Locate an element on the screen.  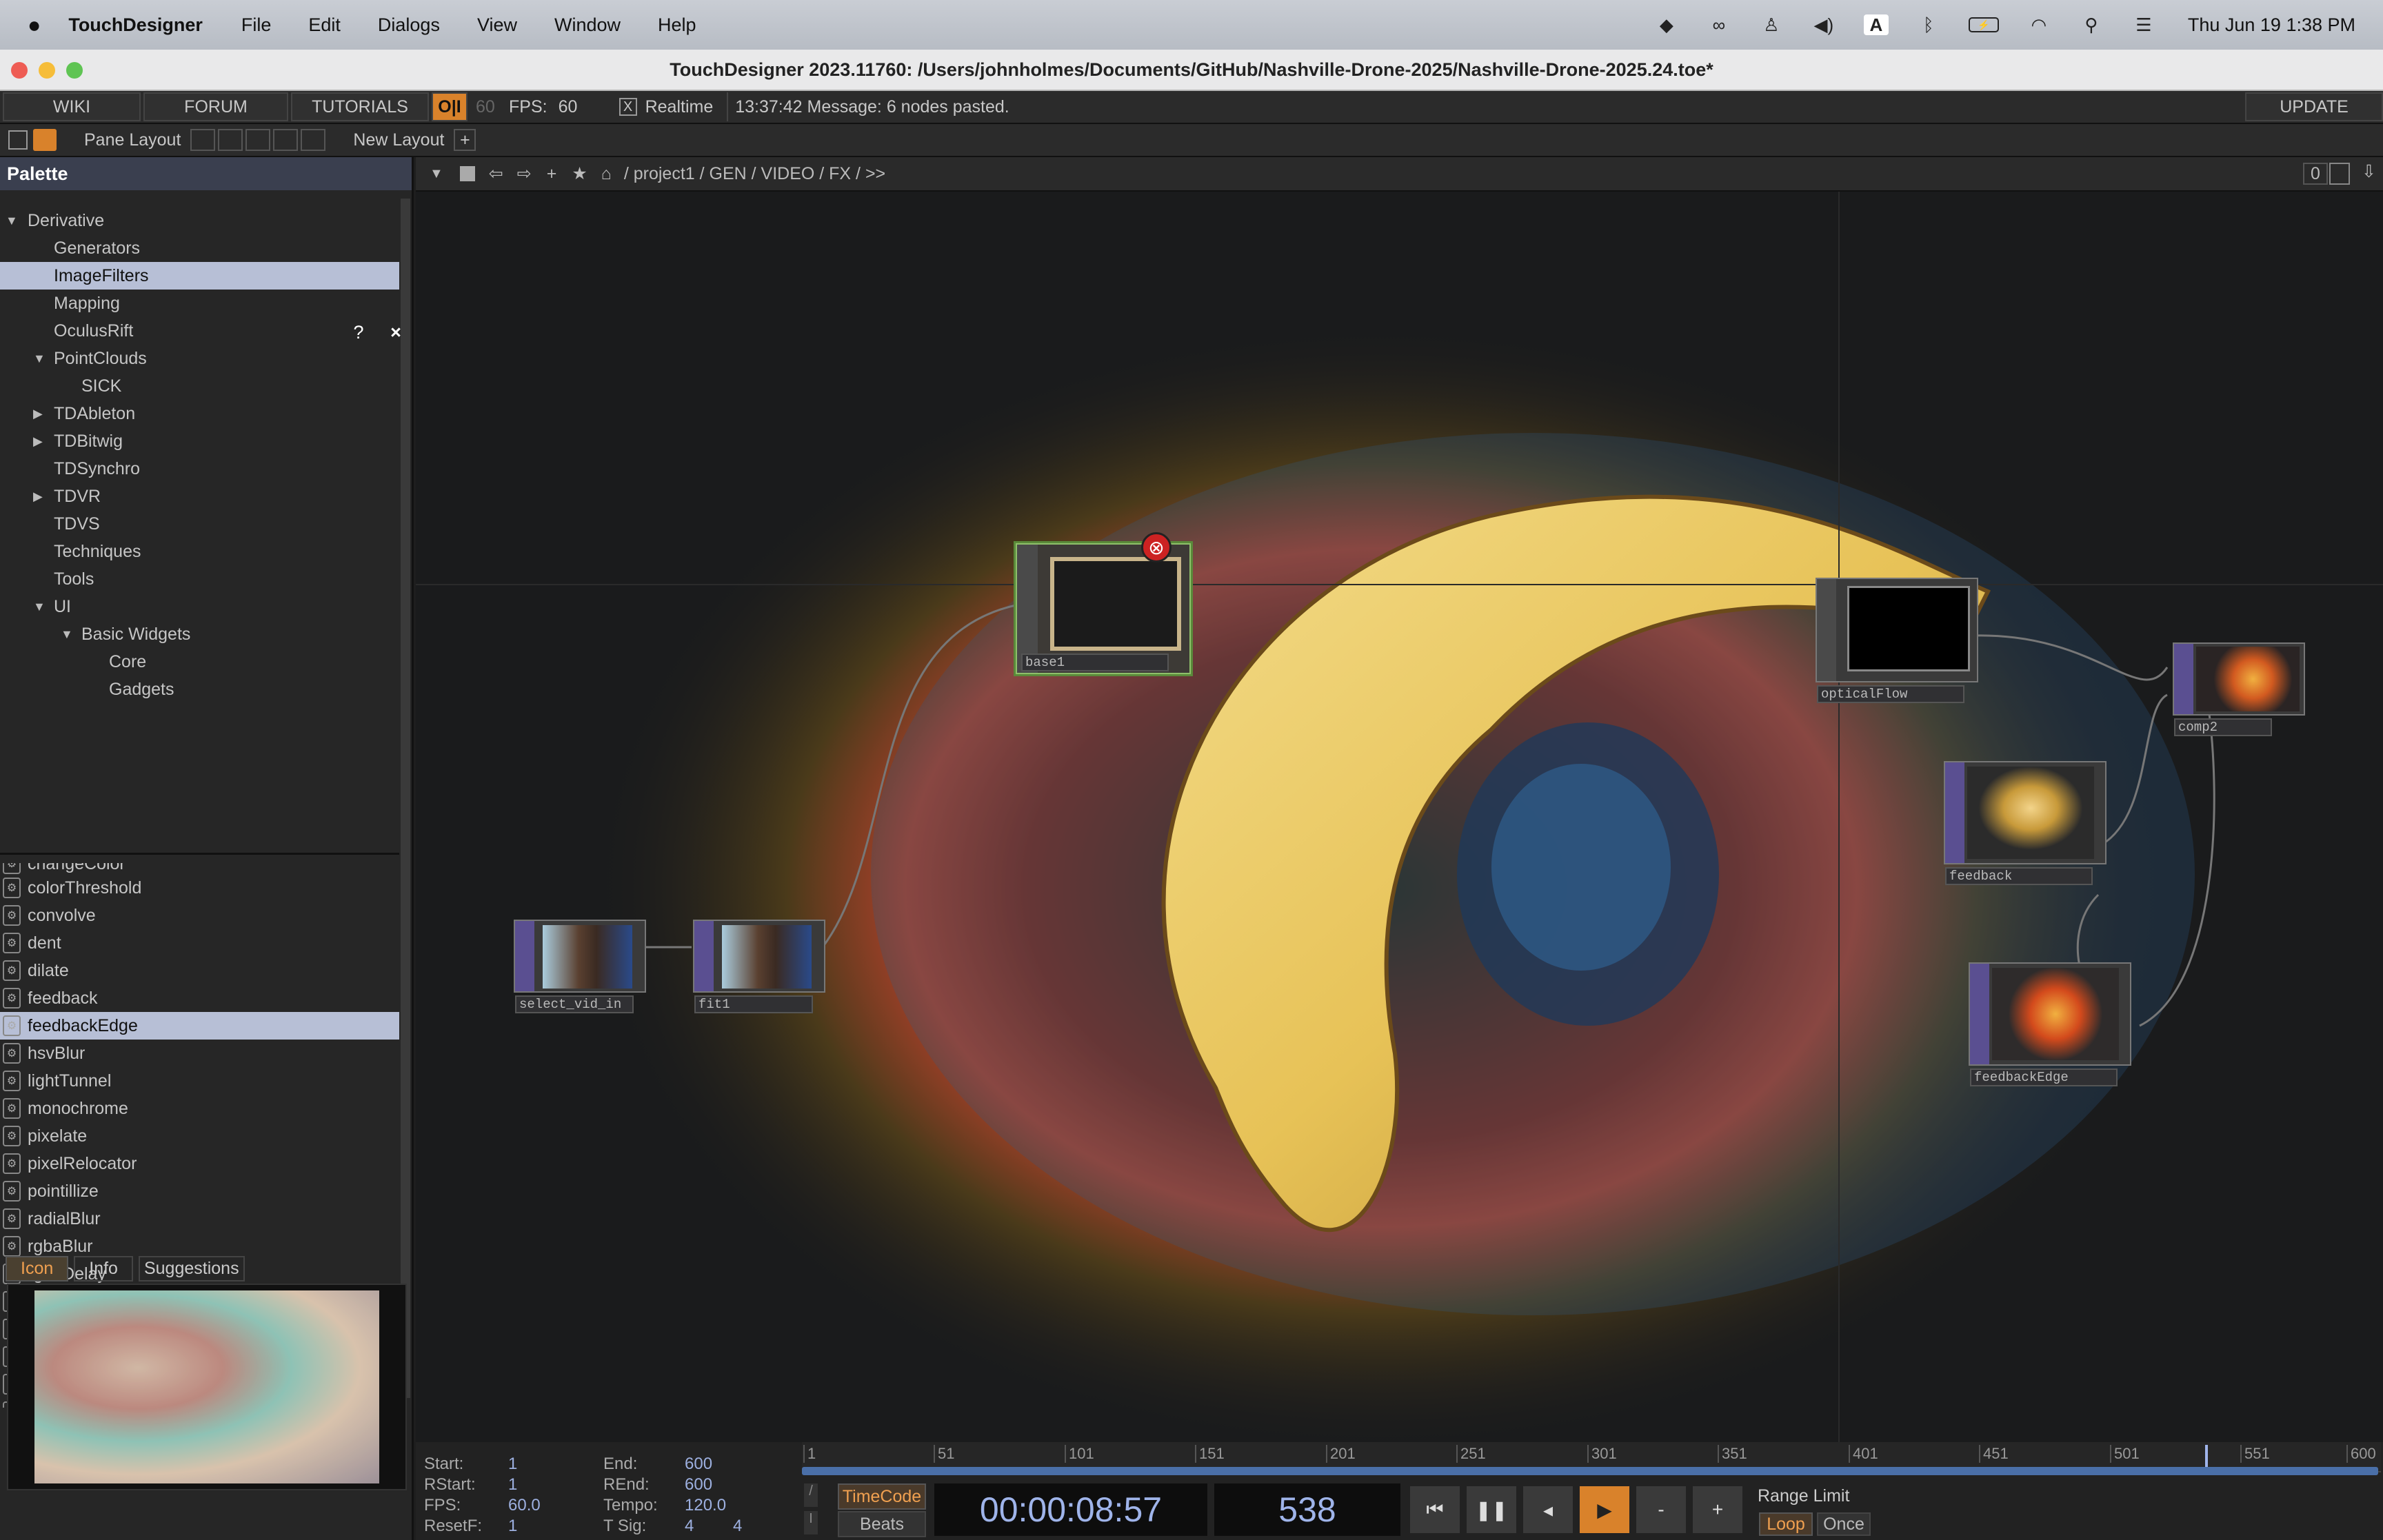
touchdesigner-logo-icon is located at coordinates (45, 140).